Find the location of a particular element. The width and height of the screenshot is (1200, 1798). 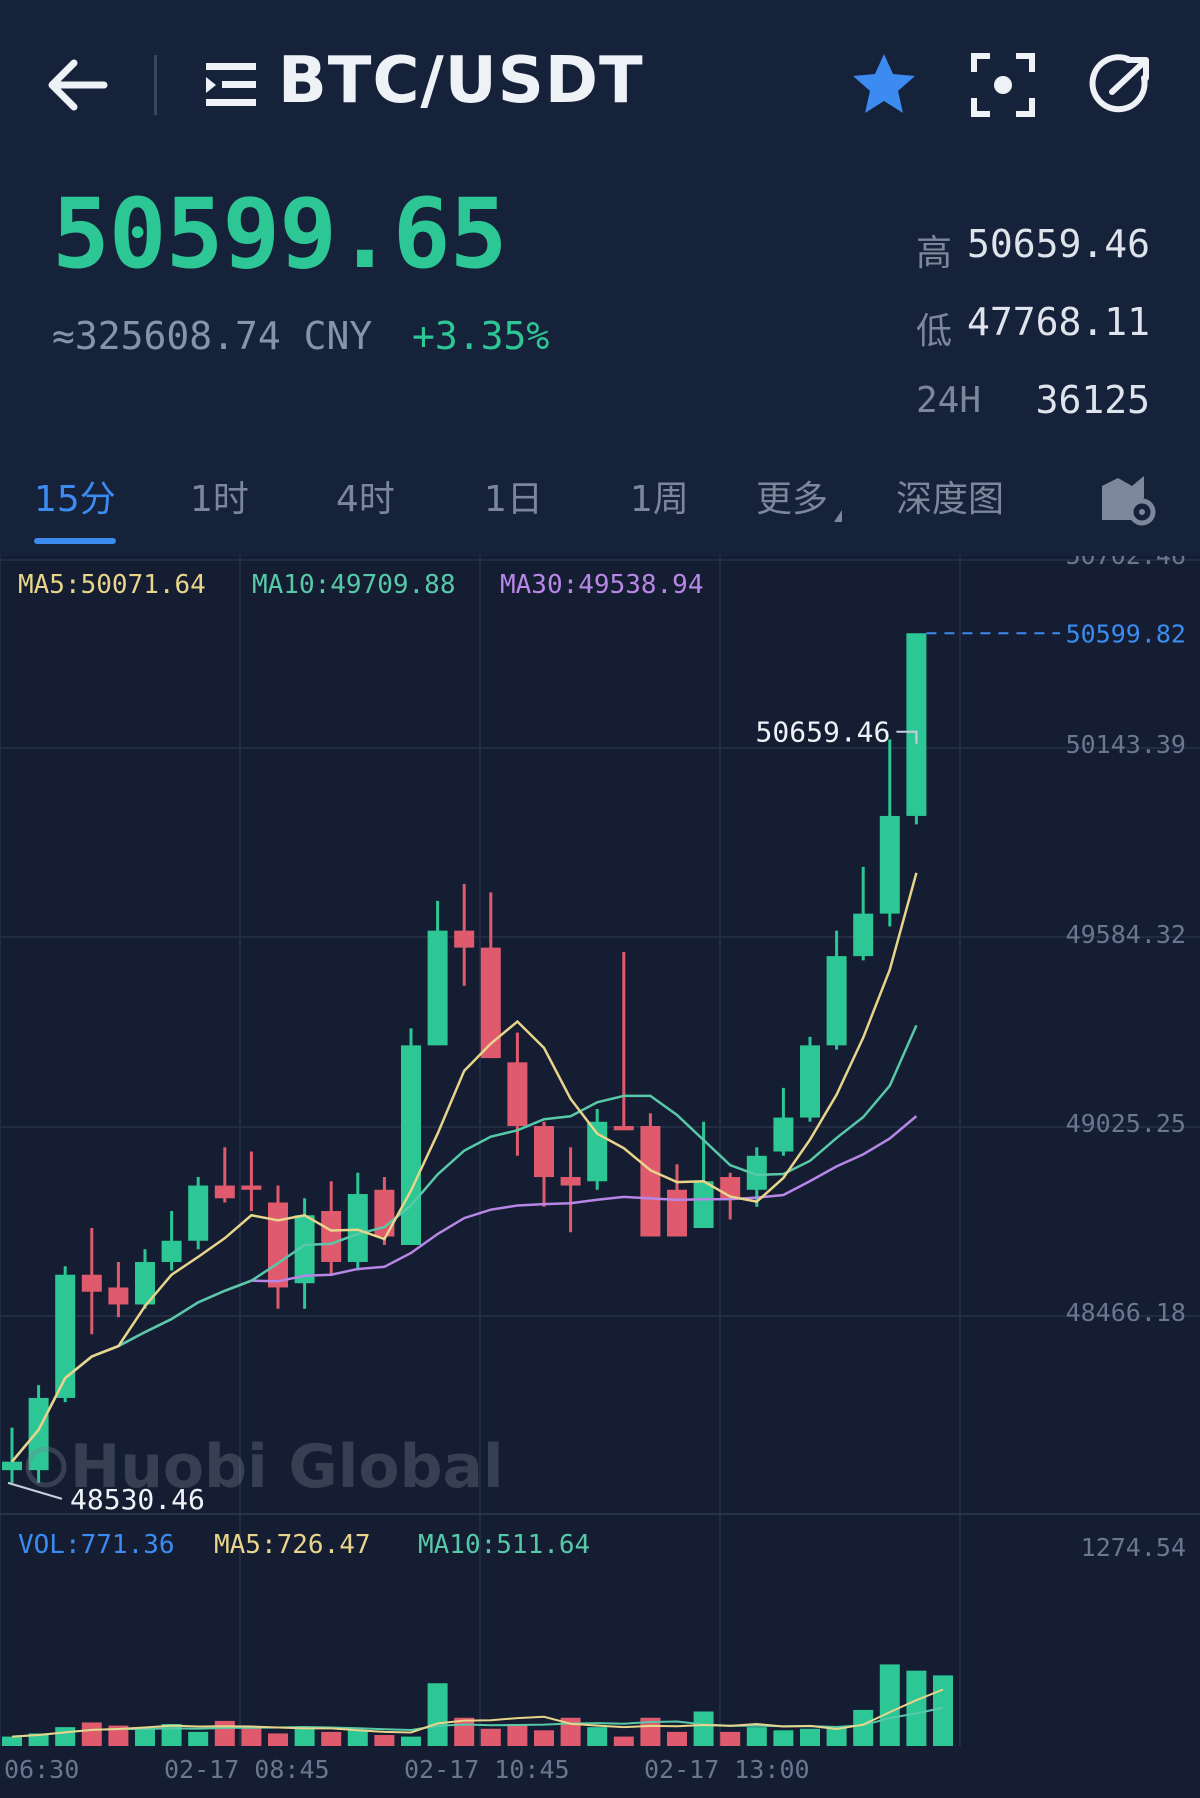

current-price-label: 50599.82 is located at coordinates (1126, 633).